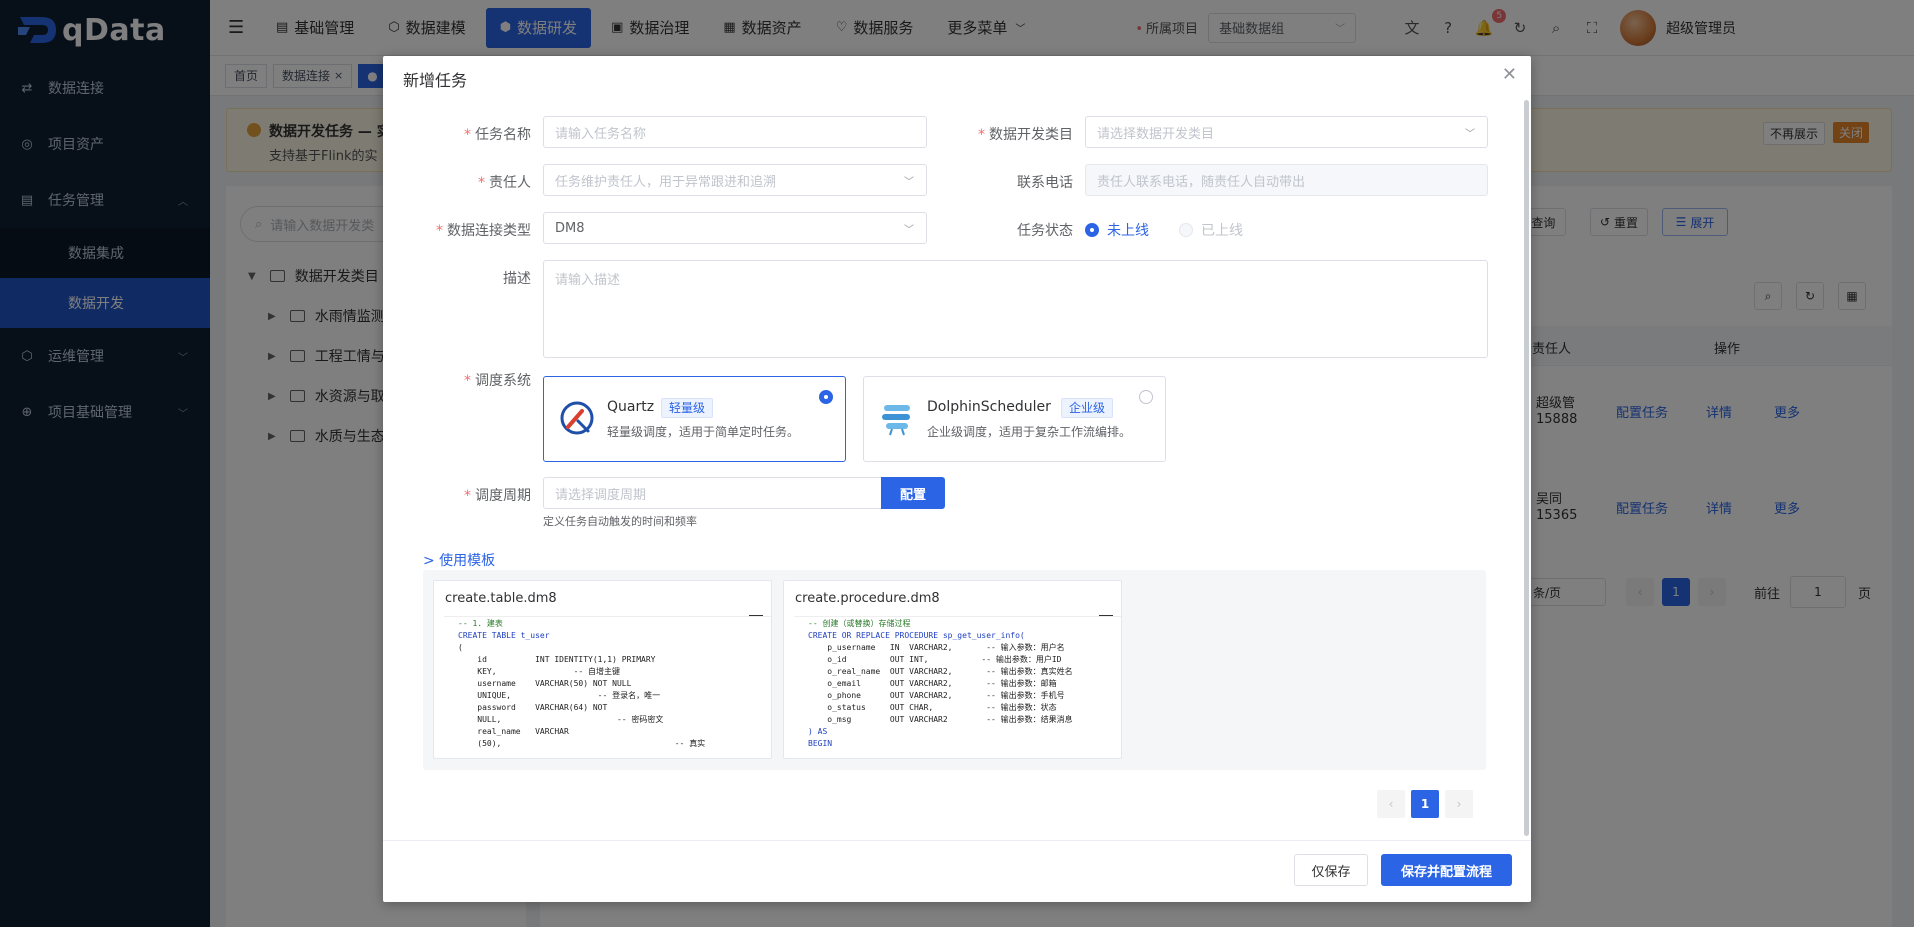  I want to click on conn-type-label: * 数据连接类型, so click(457, 230).